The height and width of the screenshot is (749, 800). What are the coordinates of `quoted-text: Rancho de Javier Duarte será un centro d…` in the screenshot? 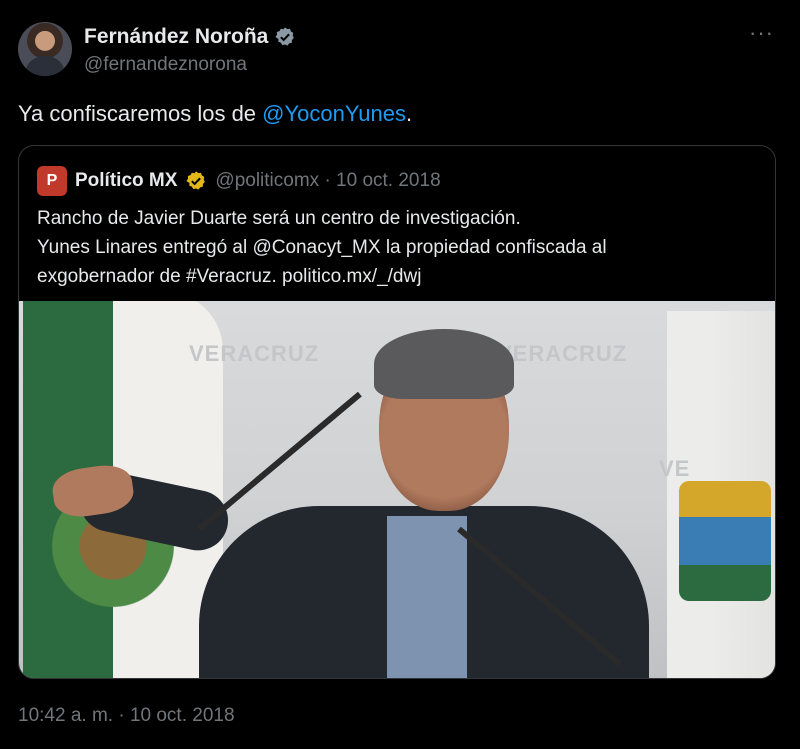 It's located at (397, 247).